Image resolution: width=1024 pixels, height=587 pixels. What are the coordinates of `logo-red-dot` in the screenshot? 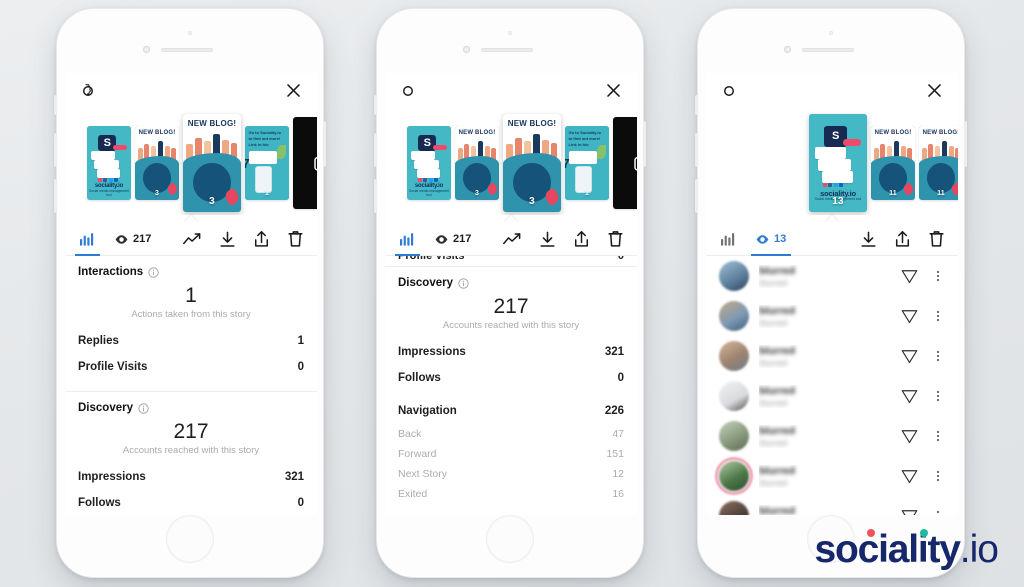 It's located at (870, 533).